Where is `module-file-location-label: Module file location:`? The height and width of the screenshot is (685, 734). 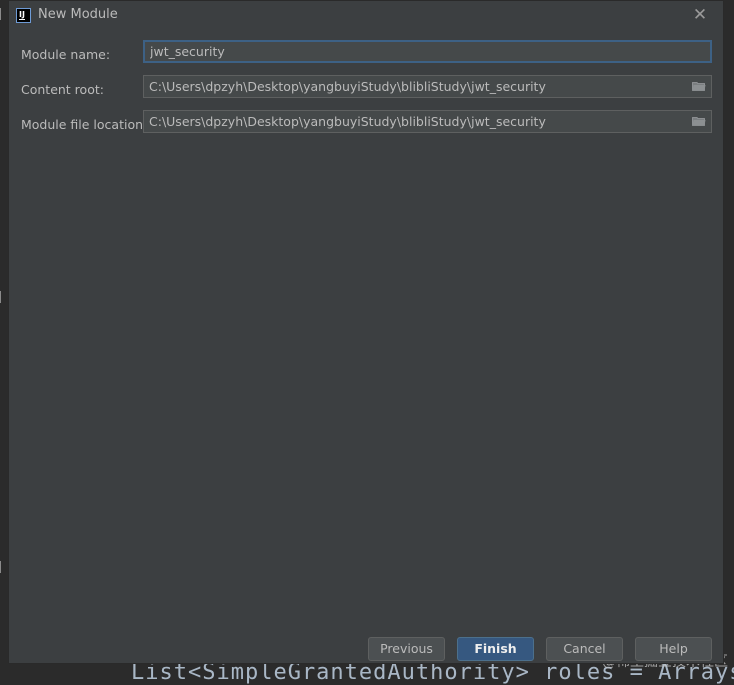
module-file-location-label: Module file location: is located at coordinates (84, 124).